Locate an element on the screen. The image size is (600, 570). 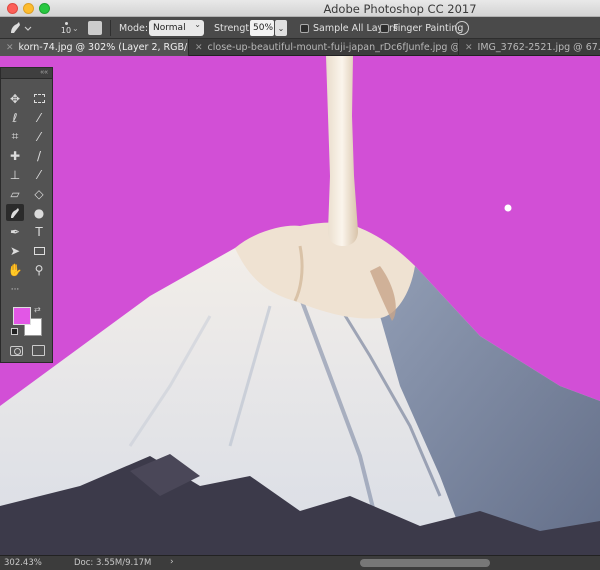
title-bar: Adobe Photoshop CC 2017 is located at coordinates (300, 8).